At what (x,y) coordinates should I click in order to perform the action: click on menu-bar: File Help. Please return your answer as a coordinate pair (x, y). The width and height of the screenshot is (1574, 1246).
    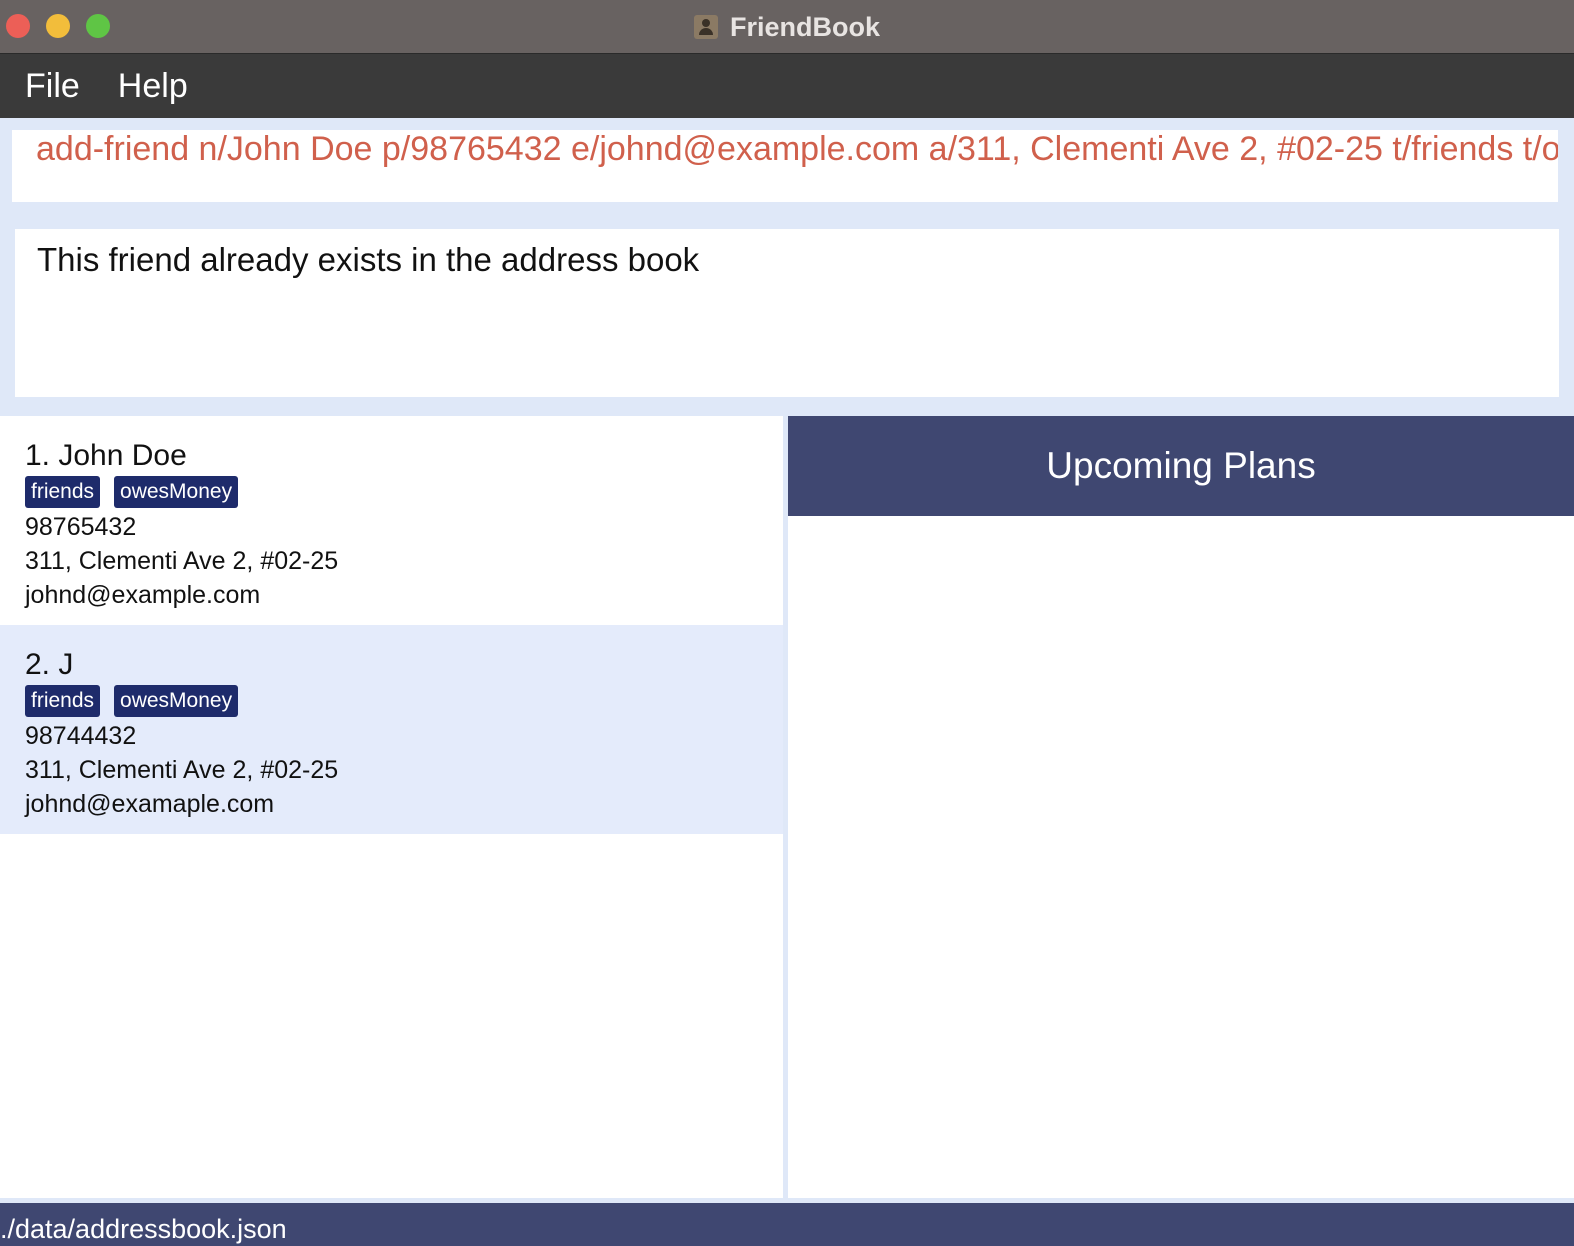
    Looking at the image, I should click on (787, 86).